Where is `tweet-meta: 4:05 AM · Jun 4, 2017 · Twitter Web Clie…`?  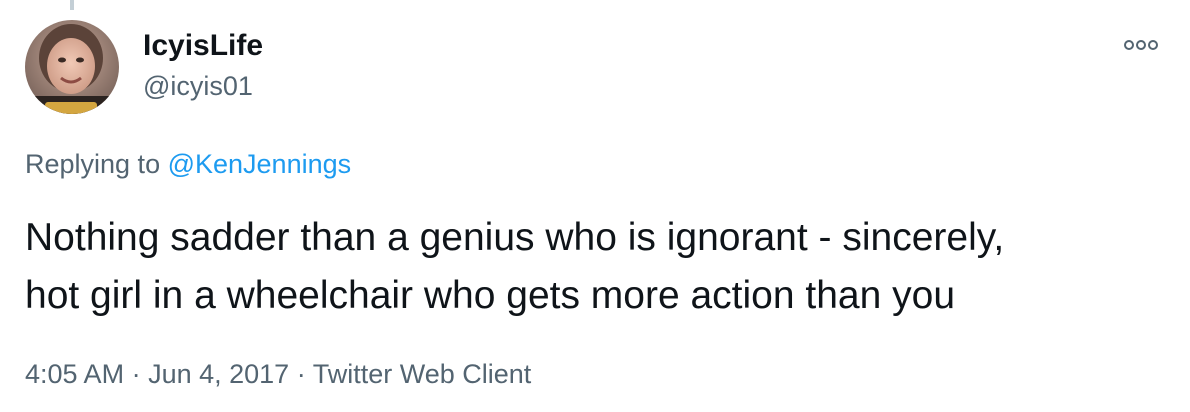 tweet-meta: 4:05 AM · Jun 4, 2017 · Twitter Web Clie… is located at coordinates (278, 374).